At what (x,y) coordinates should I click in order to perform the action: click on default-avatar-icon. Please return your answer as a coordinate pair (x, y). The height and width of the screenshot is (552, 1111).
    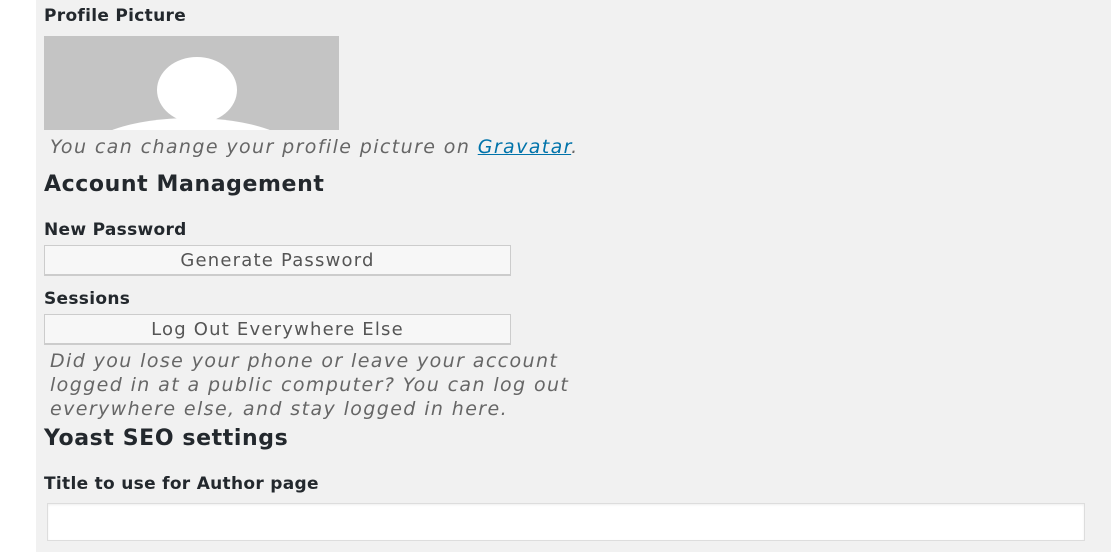
    Looking at the image, I should click on (191, 83).